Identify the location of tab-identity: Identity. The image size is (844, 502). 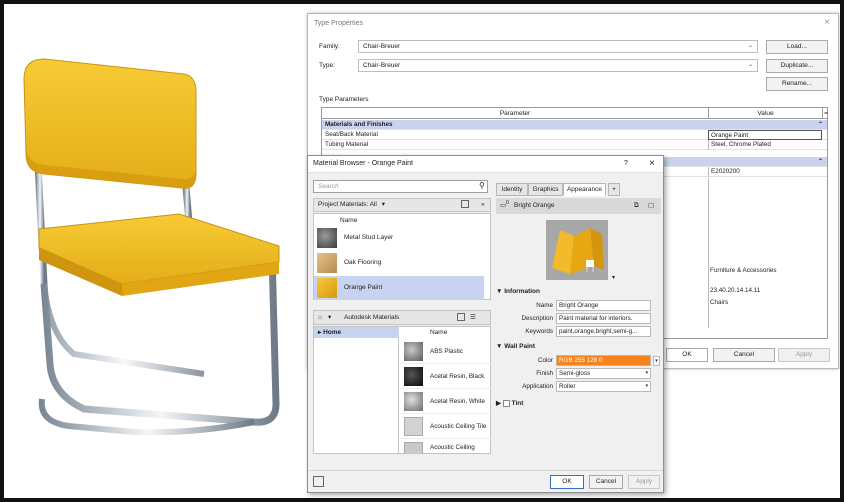
(512, 189).